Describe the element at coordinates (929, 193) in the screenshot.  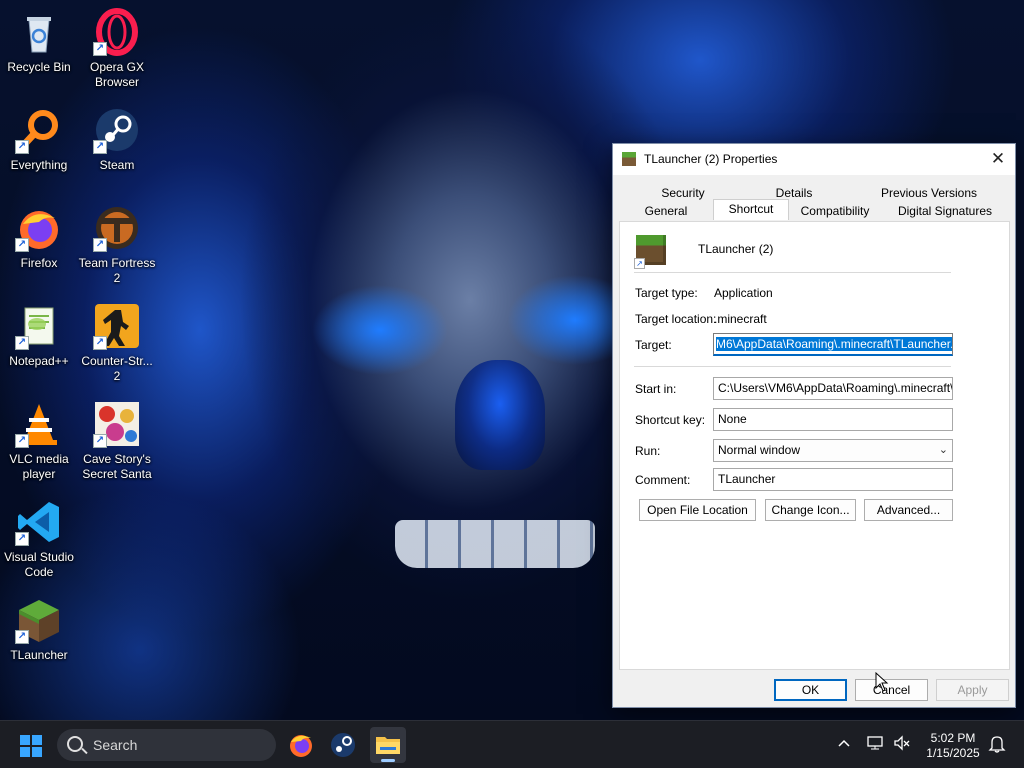
I see `tab-previous-versions: Previous Versions` at that location.